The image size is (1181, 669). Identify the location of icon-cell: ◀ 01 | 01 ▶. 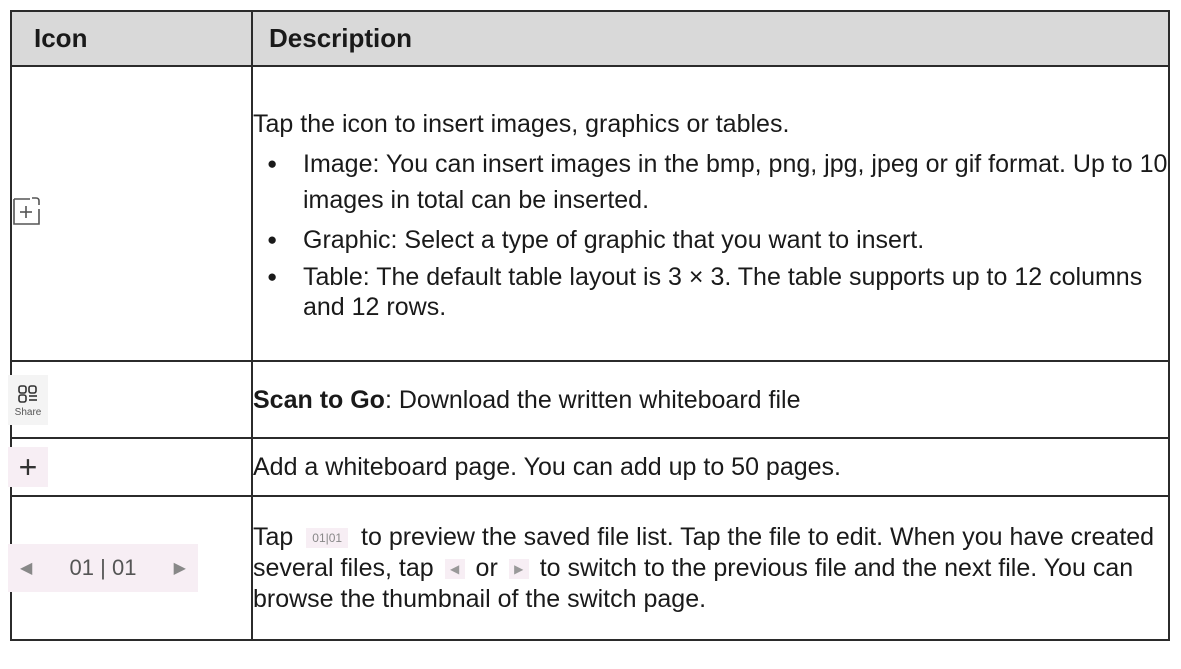
(130, 568).